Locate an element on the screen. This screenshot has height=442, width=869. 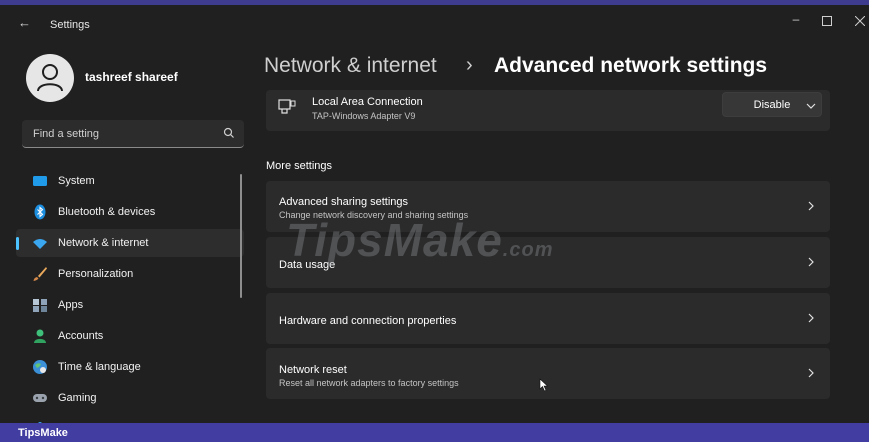
apps-icon is located at coordinates (40, 305).